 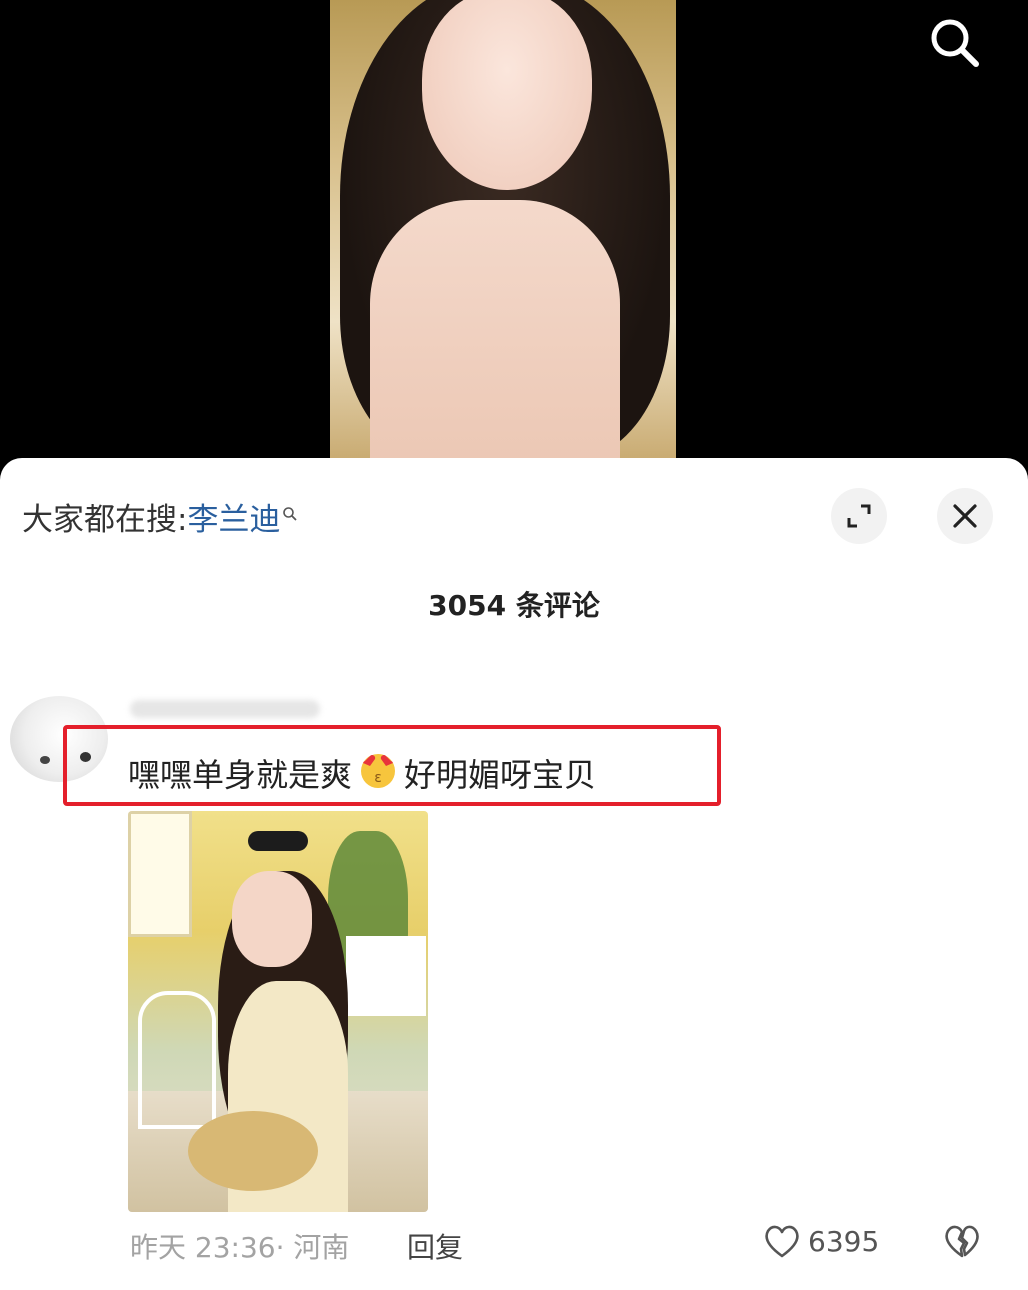 What do you see at coordinates (844, 1241) in the screenshot?
I see `like-count: 6395` at bounding box center [844, 1241].